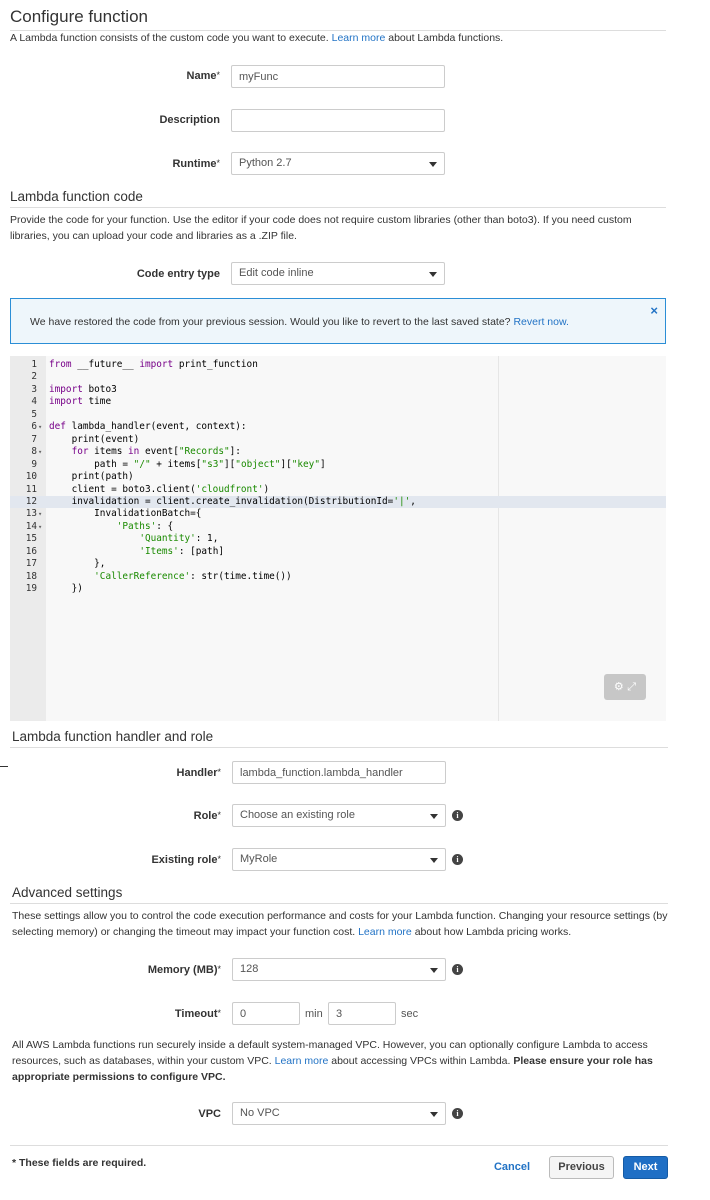 This screenshot has height=1200, width=710. What do you see at coordinates (338, 415) in the screenshot?
I see `code-line: 5` at bounding box center [338, 415].